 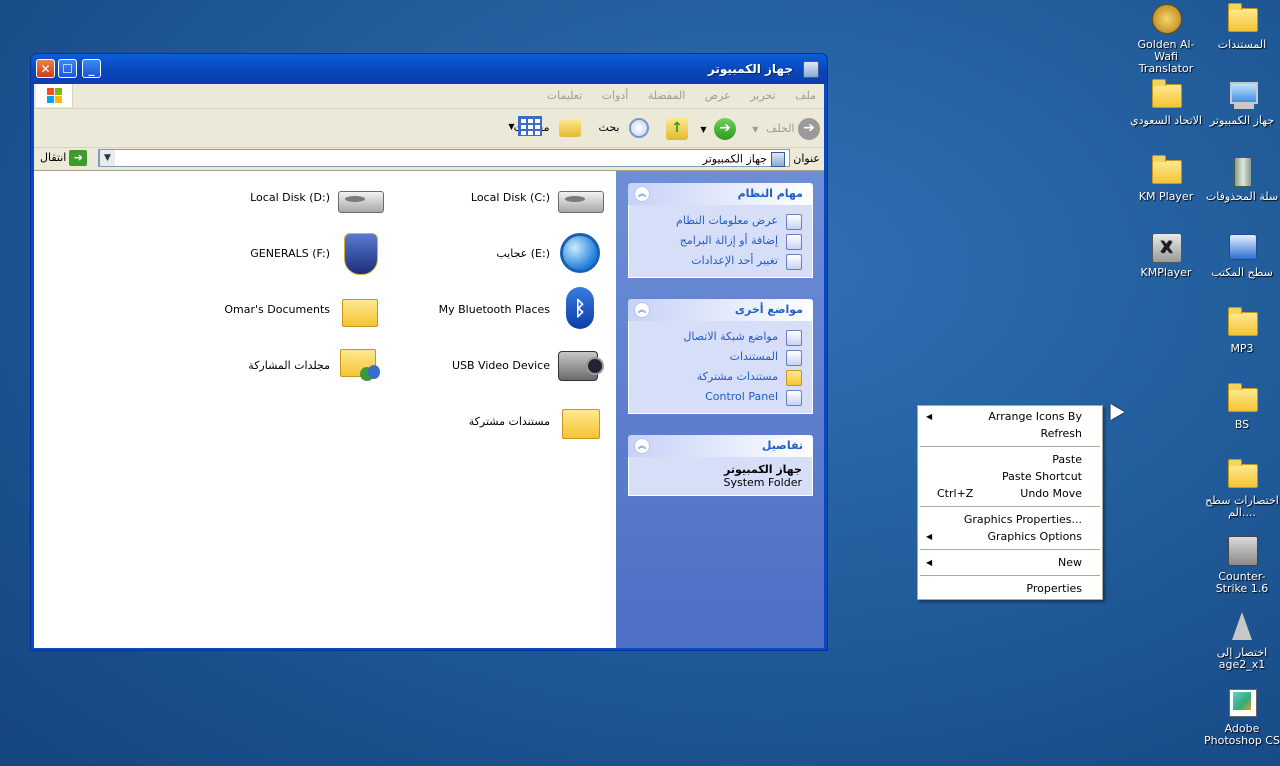 I want to click on link-control-panel: Control Panel, so click(x=720, y=397).